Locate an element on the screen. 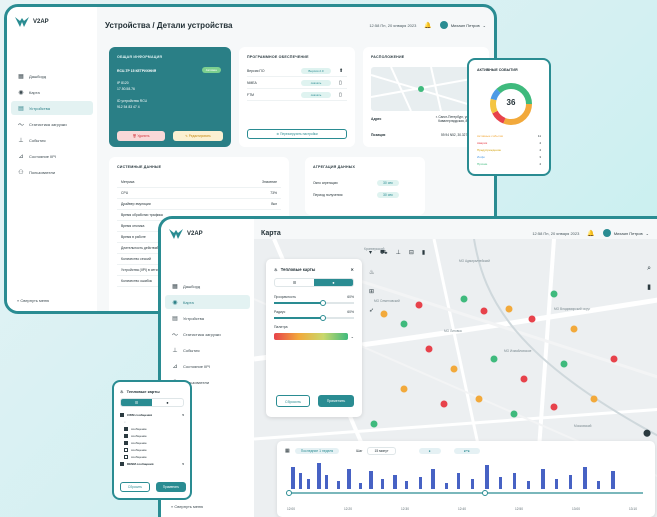  range-button: ●━● is located at coordinates (466, 451).